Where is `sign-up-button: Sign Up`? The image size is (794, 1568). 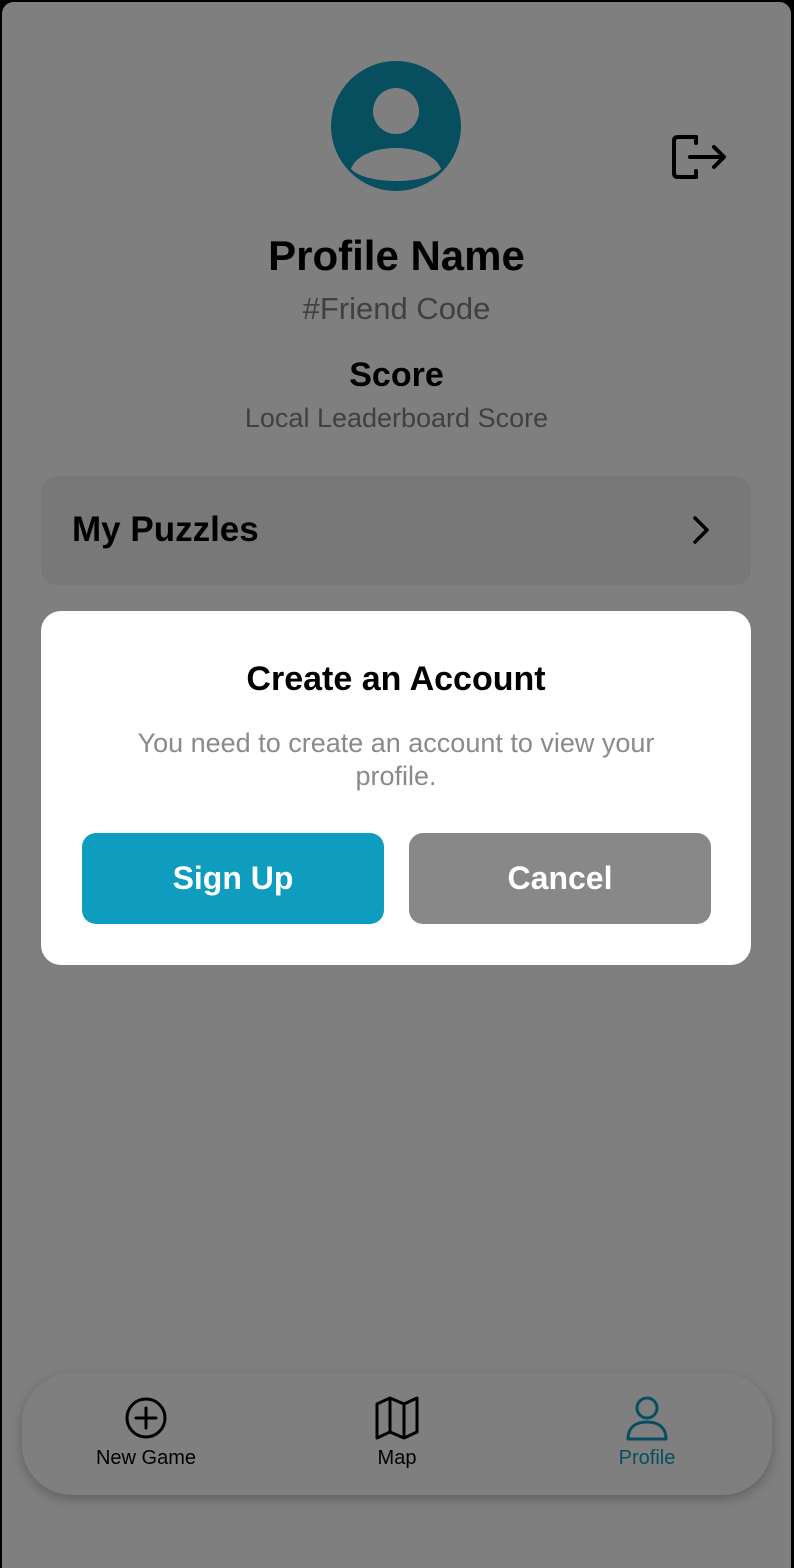
sign-up-button: Sign Up is located at coordinates (233, 878).